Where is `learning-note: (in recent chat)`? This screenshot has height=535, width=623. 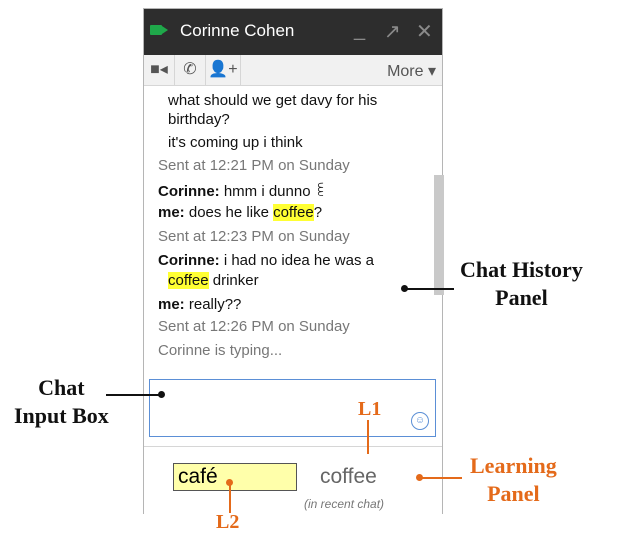 learning-note: (in recent chat) is located at coordinates (344, 504).